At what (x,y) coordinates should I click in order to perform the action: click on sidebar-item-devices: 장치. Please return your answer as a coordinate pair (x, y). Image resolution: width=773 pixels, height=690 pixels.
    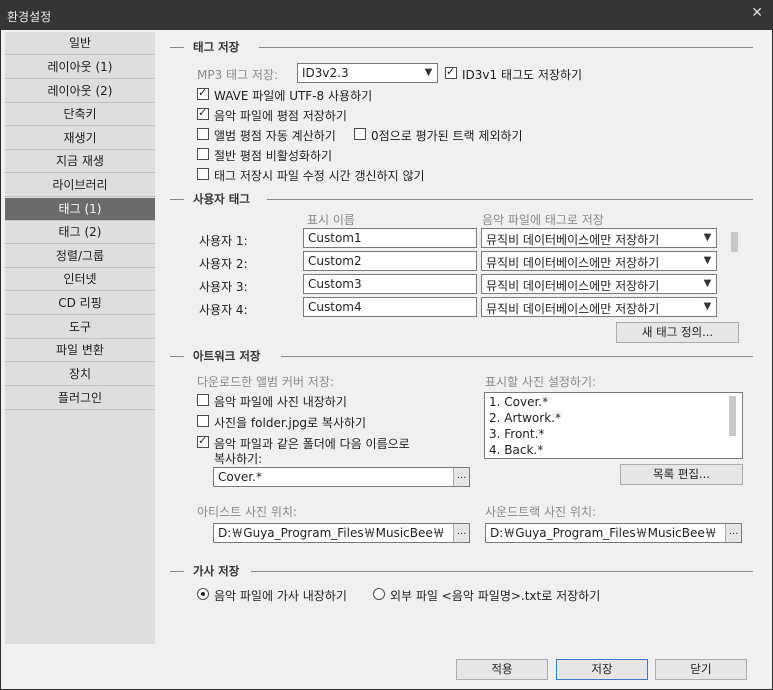
    Looking at the image, I should click on (80, 374).